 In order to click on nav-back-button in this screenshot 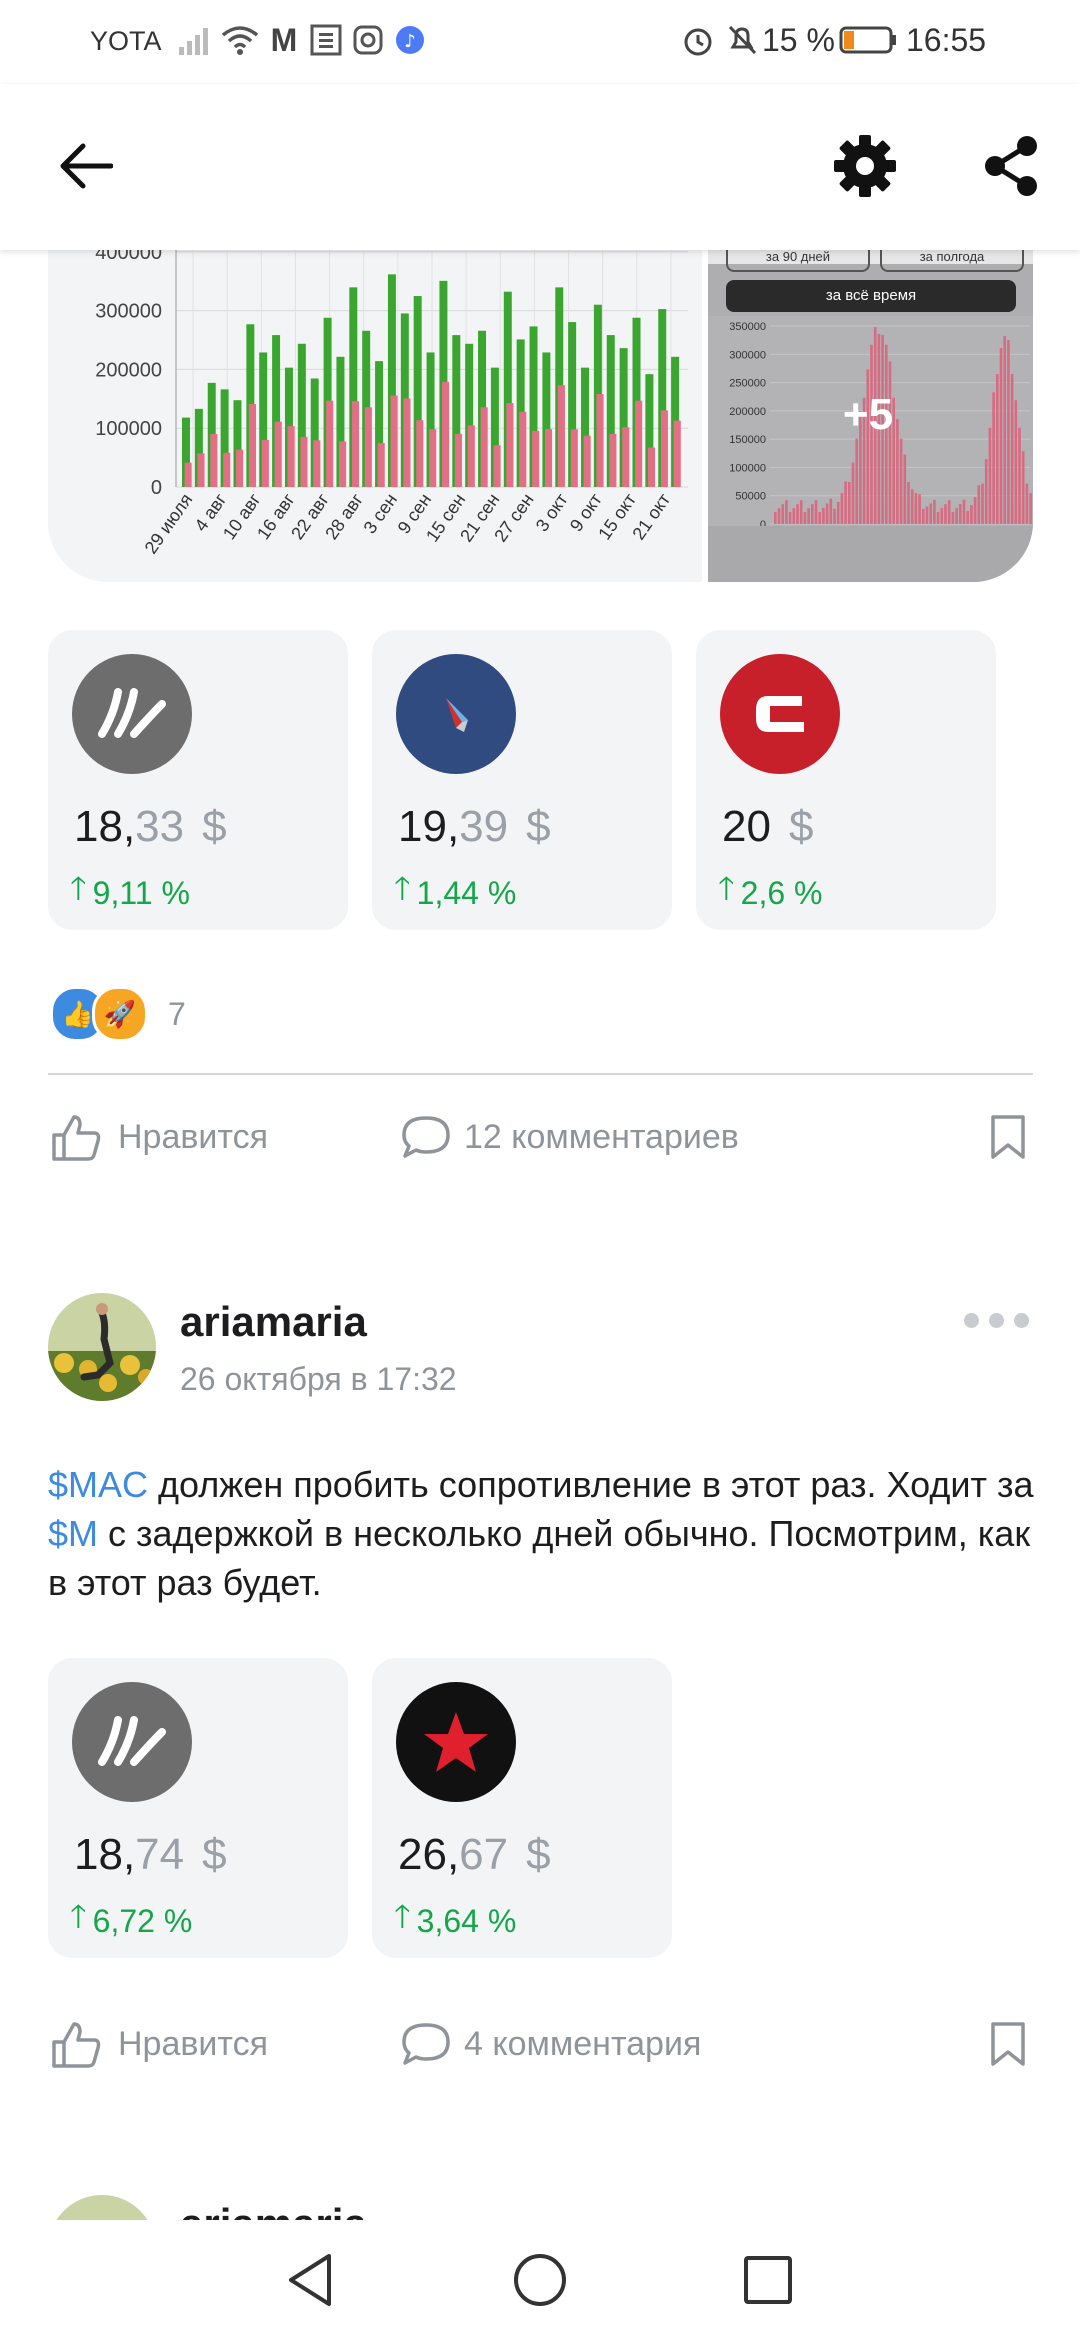, I will do `click(310, 2280)`.